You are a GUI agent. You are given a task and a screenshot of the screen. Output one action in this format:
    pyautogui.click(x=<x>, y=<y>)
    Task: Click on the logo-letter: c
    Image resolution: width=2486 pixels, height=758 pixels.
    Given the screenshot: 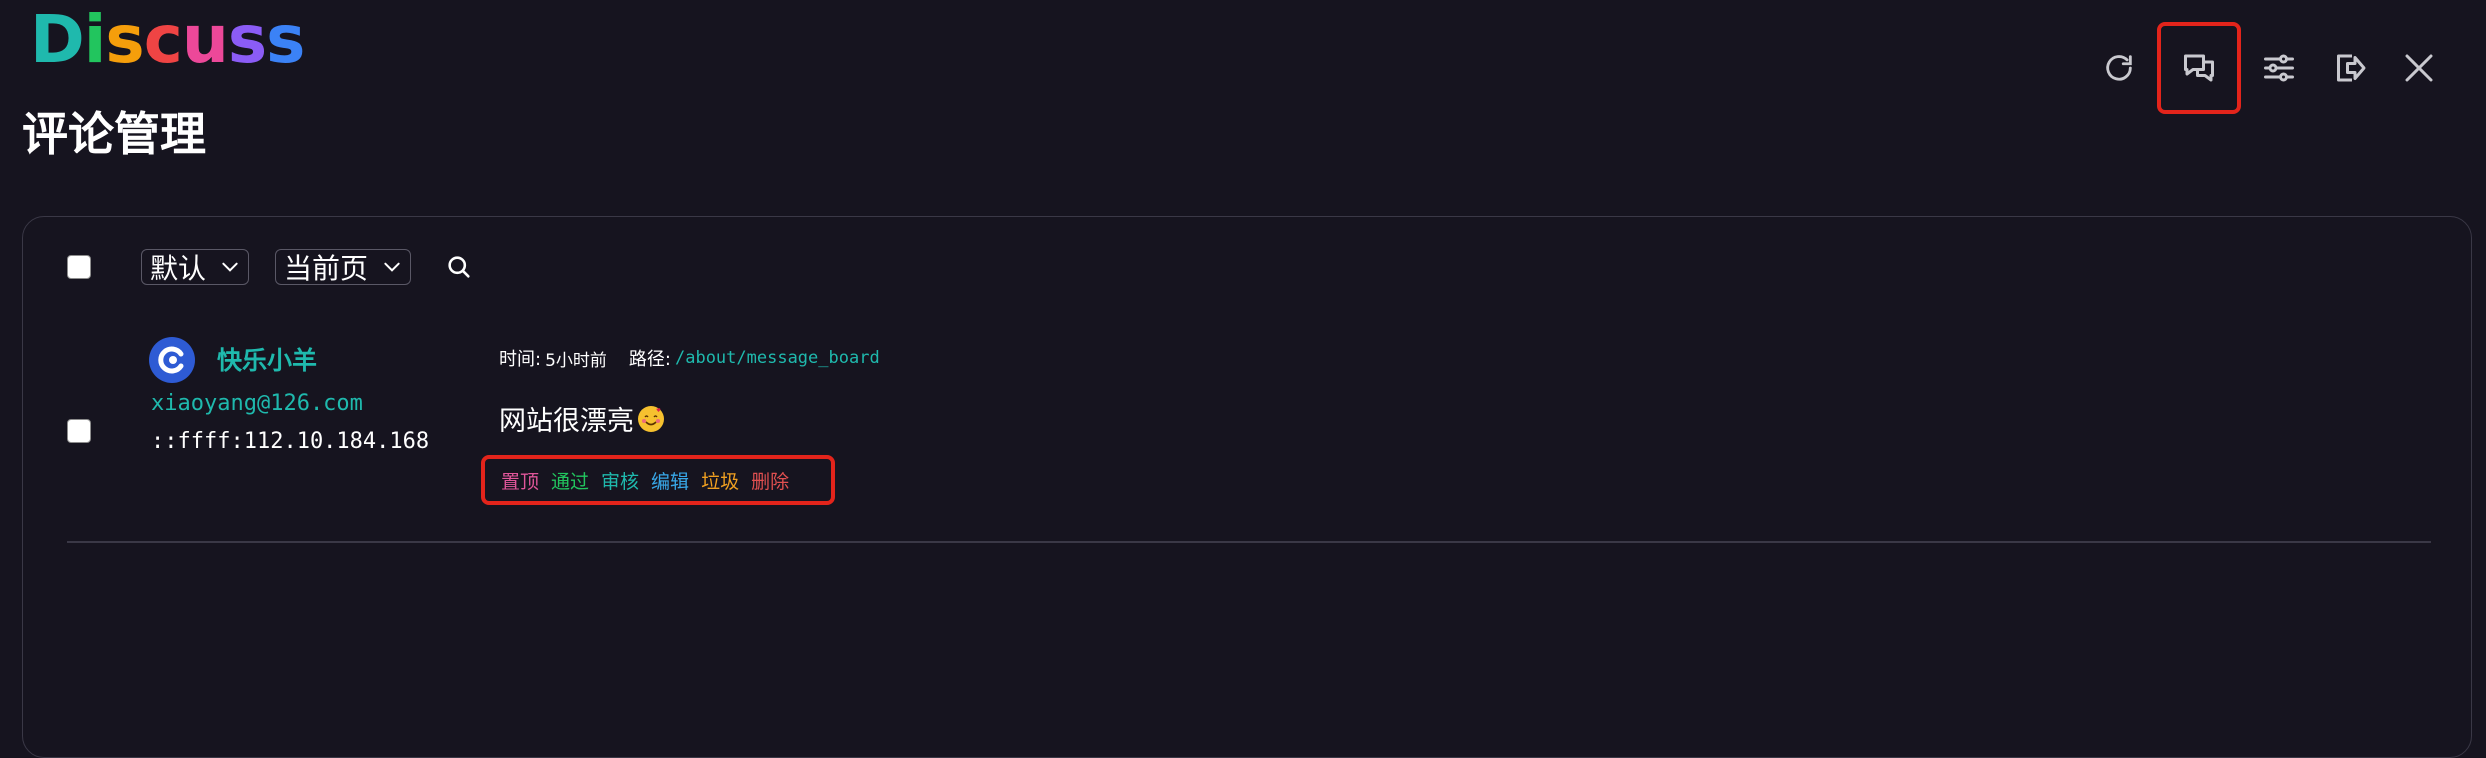 What is the action you would take?
    pyautogui.click(x=163, y=39)
    